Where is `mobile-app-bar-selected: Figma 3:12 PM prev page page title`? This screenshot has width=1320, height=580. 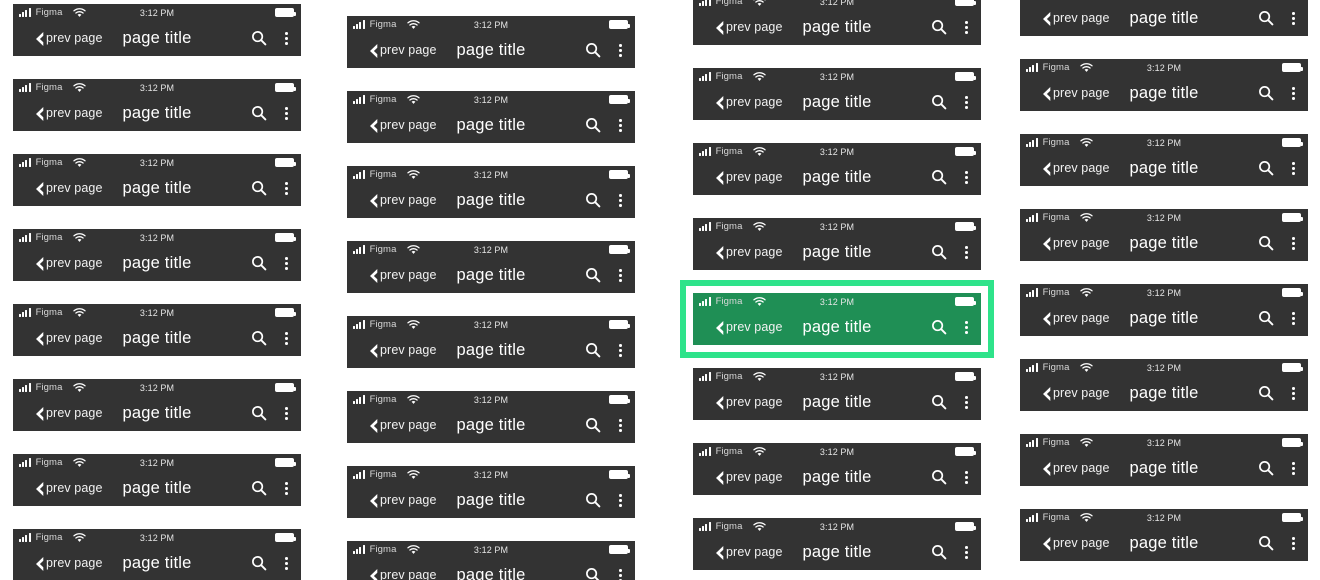 mobile-app-bar-selected: Figma 3:12 PM prev page page title is located at coordinates (837, 319).